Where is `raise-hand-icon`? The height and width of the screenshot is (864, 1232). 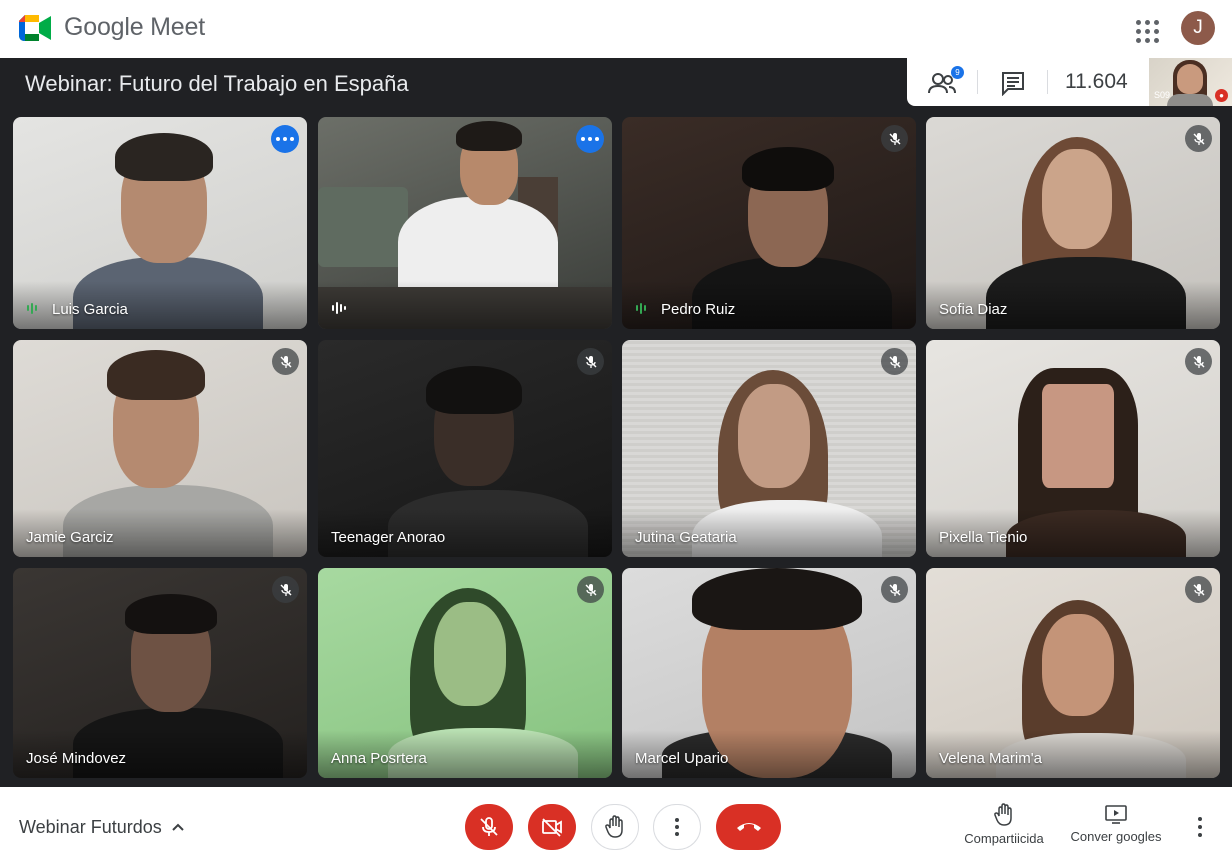 raise-hand-icon is located at coordinates (614, 826).